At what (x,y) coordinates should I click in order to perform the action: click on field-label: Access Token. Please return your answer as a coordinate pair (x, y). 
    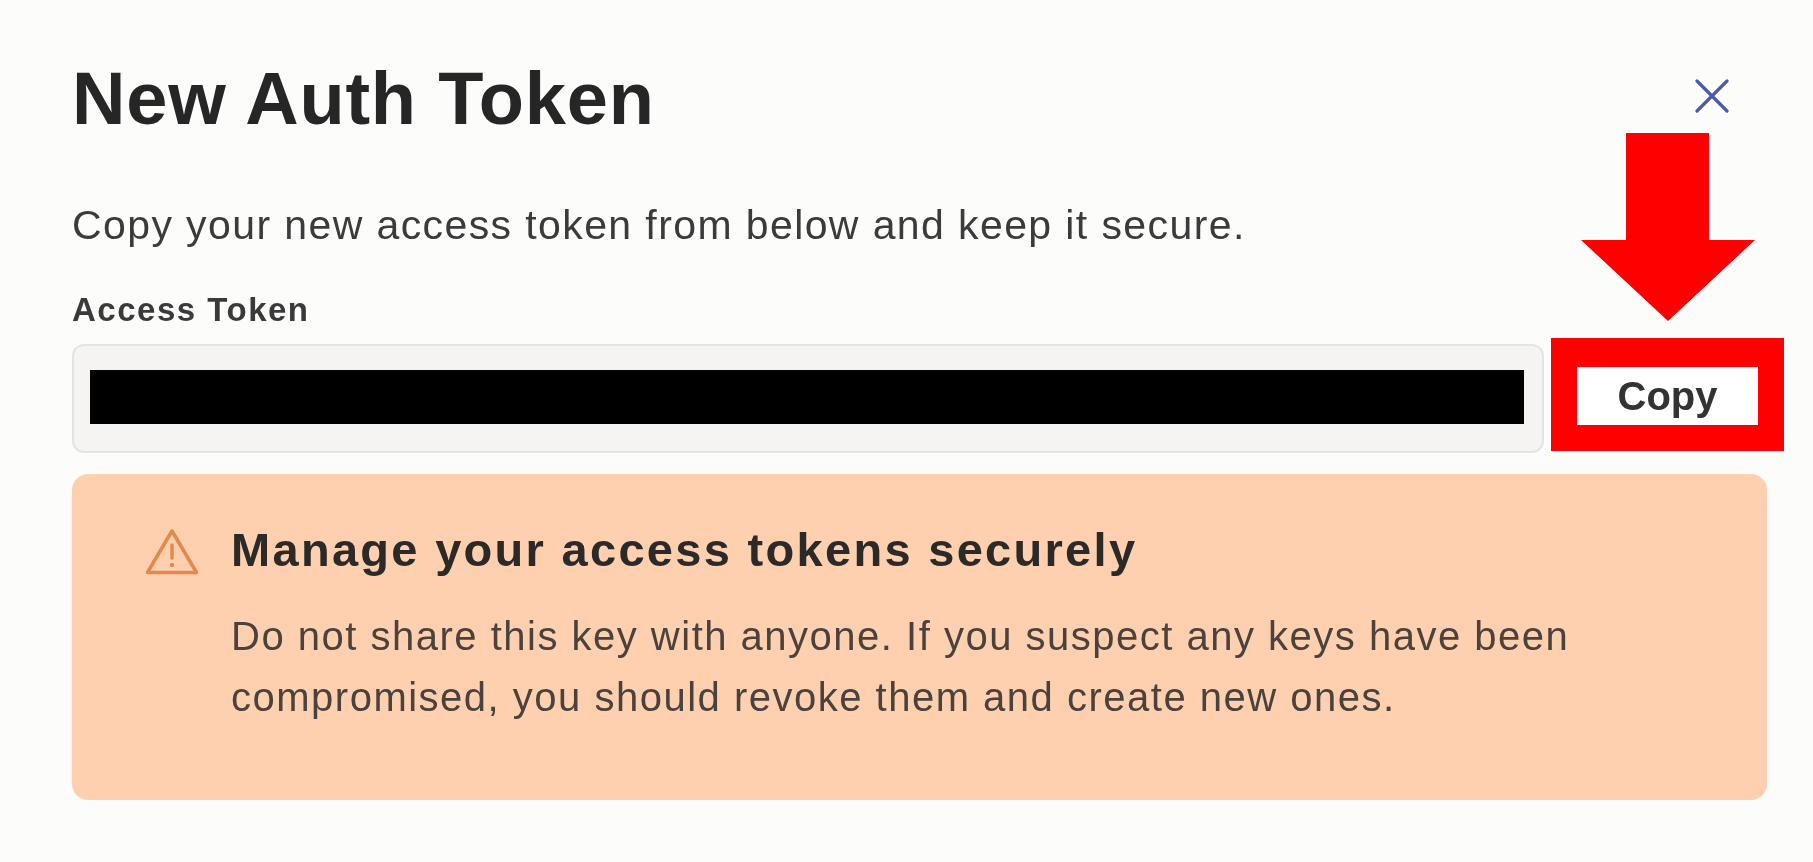
    Looking at the image, I should click on (191, 310).